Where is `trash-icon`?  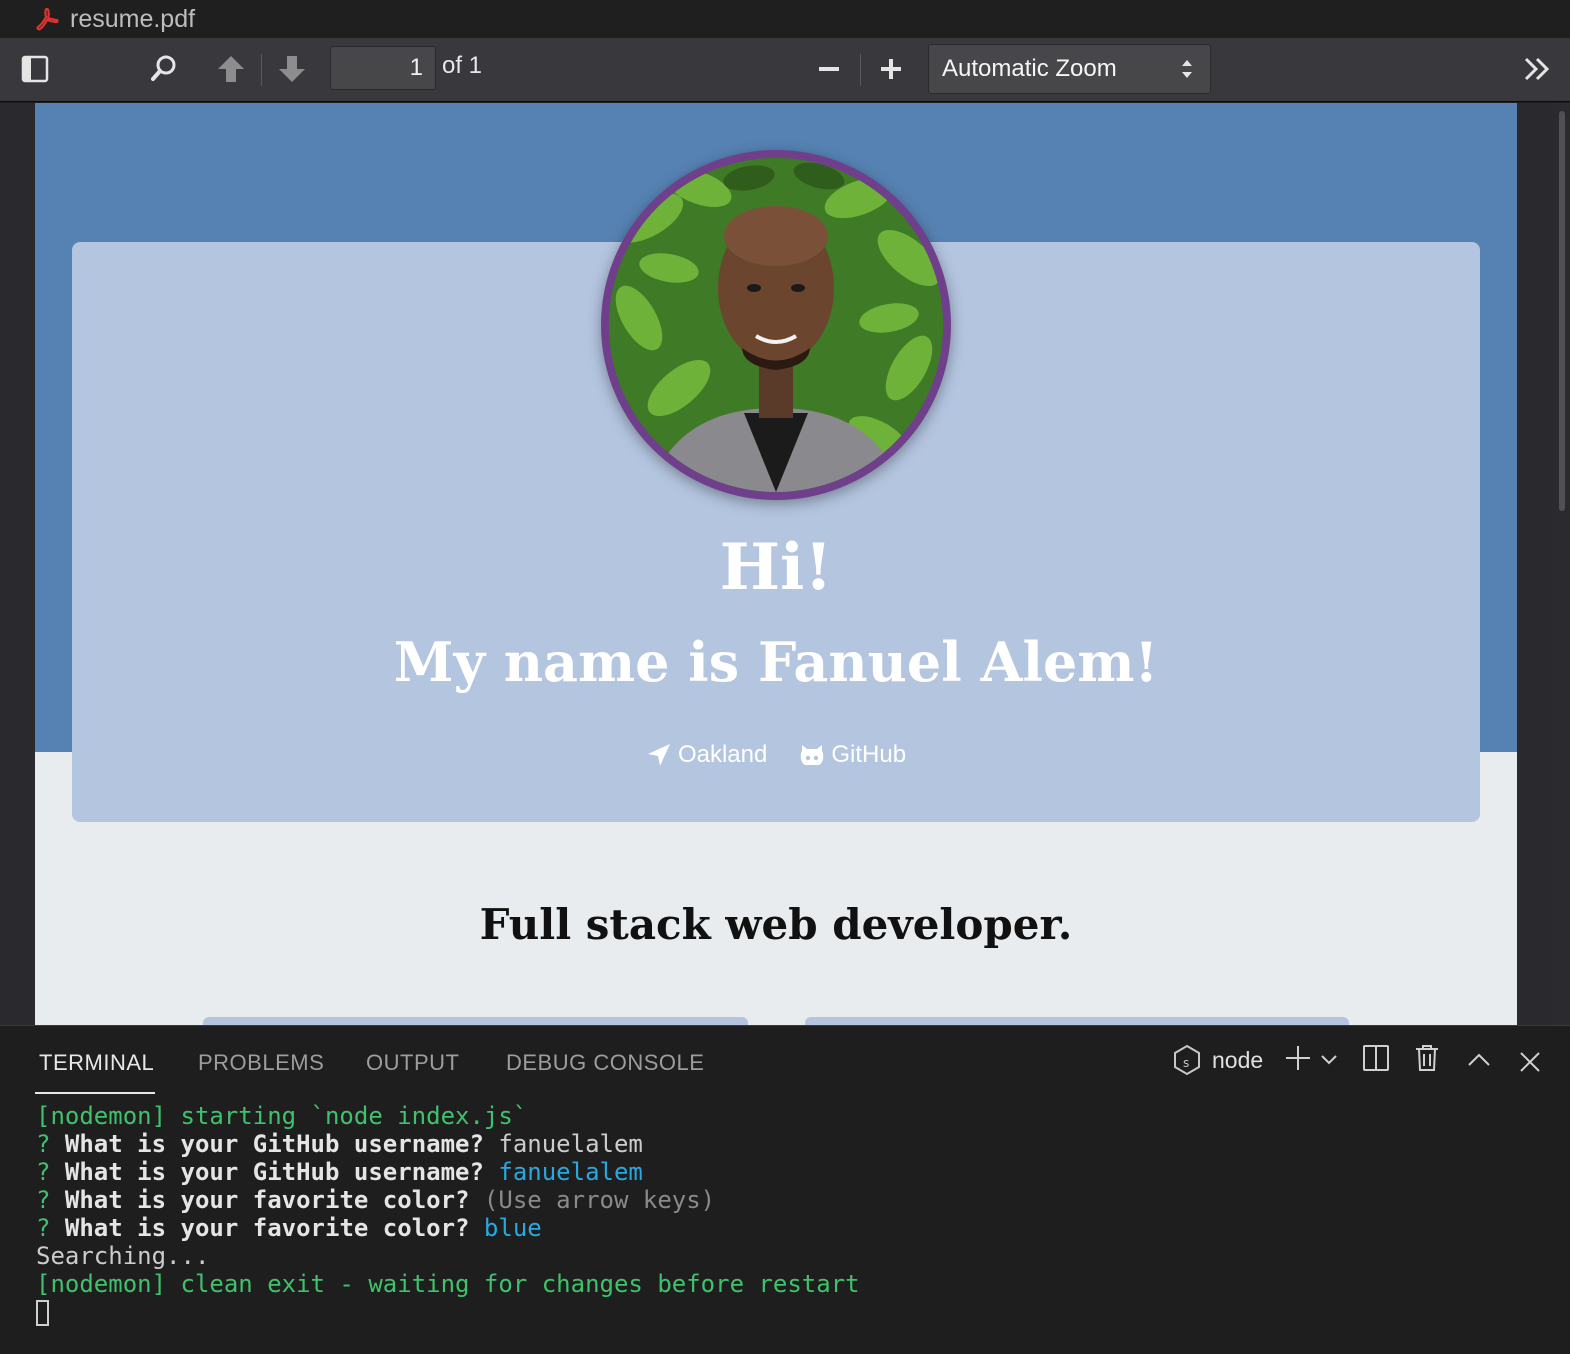
trash-icon is located at coordinates (1427, 1058).